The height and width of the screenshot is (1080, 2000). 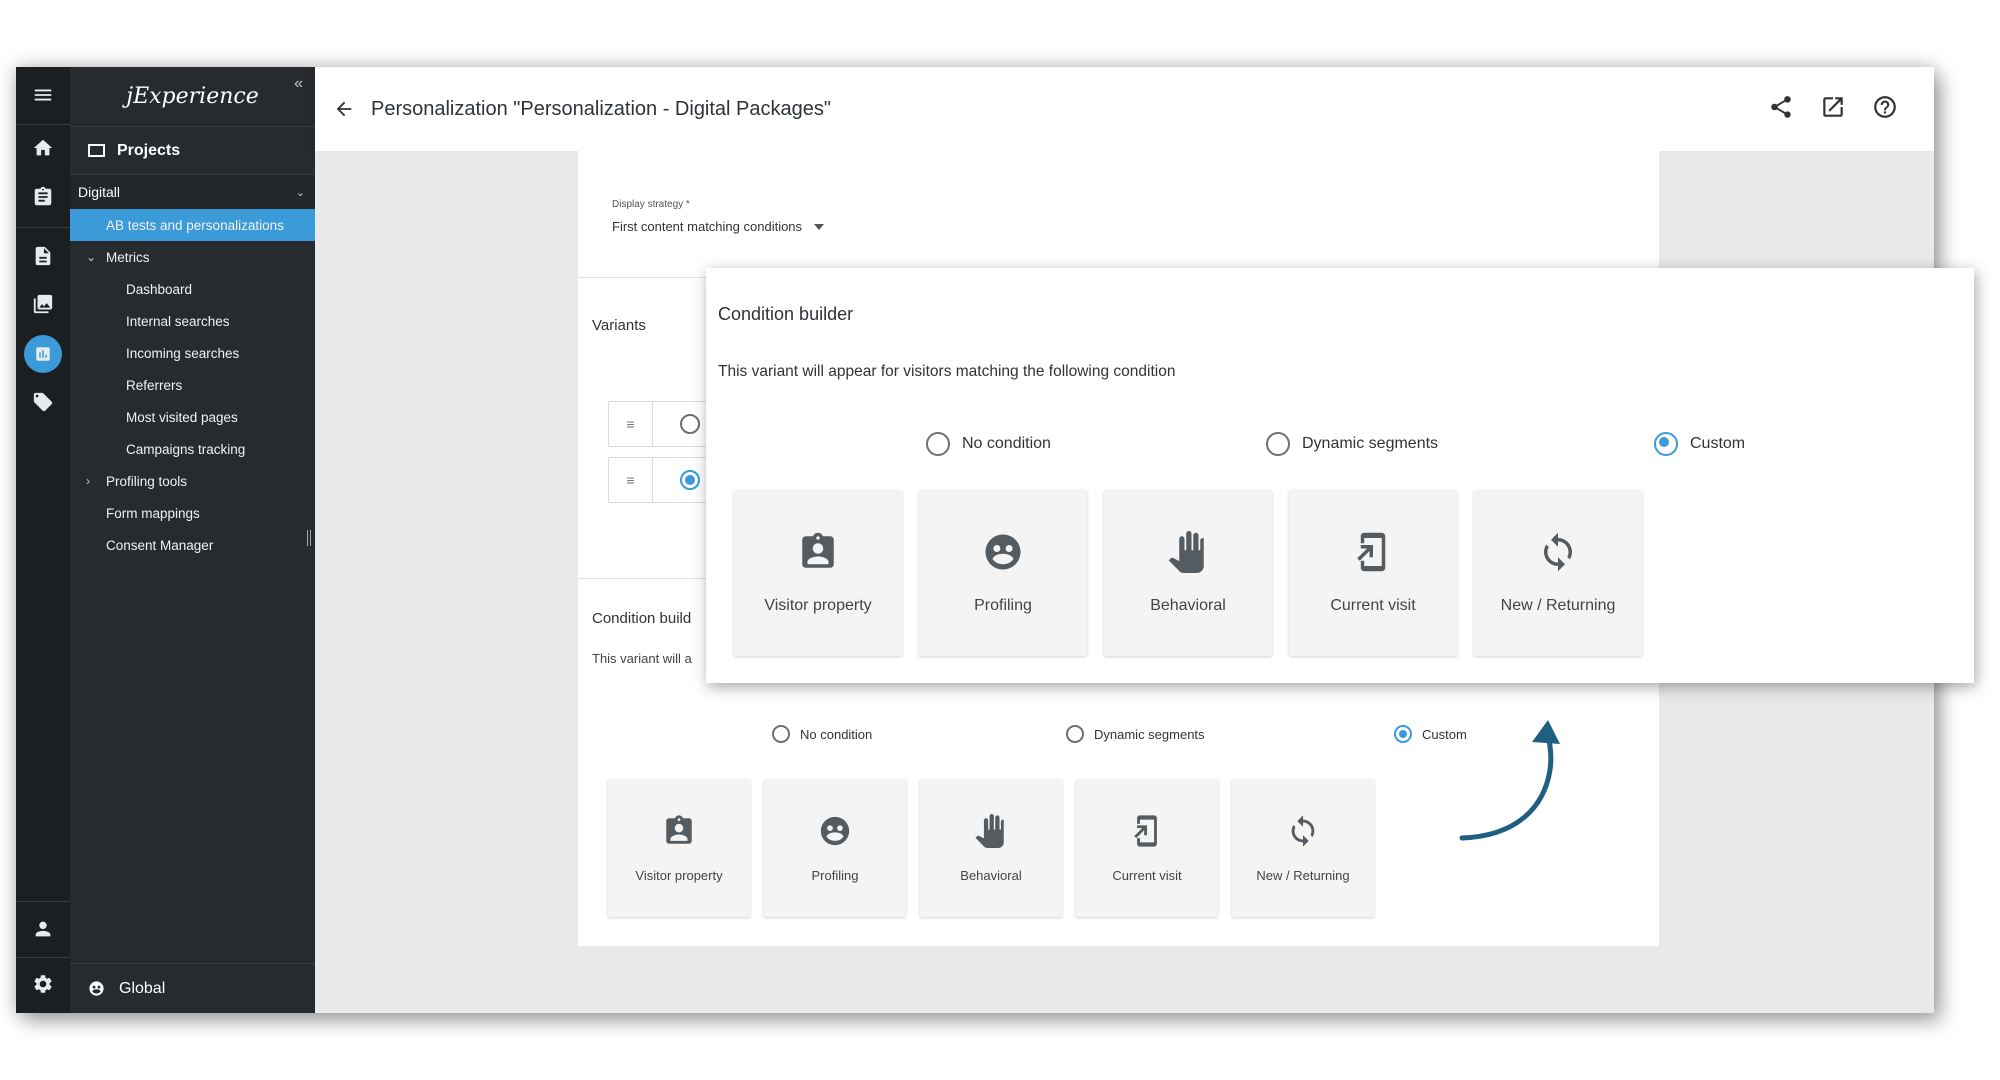 What do you see at coordinates (818, 552) in the screenshot?
I see `badge-icon` at bounding box center [818, 552].